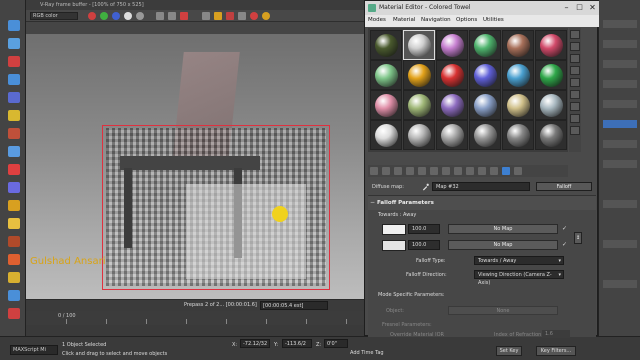  I want to click on load-image-icon, so click(172, 16).